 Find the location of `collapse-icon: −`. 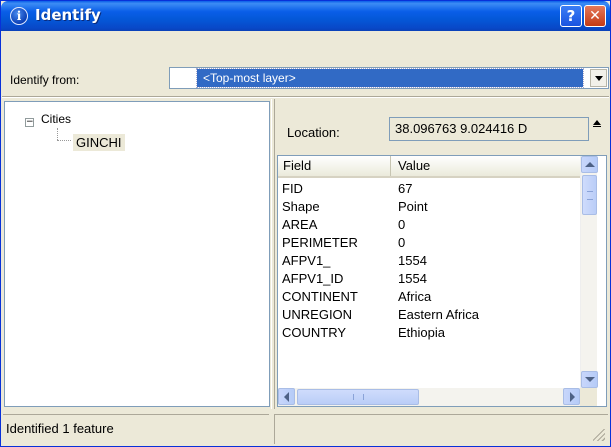

collapse-icon: − is located at coordinates (29, 122).